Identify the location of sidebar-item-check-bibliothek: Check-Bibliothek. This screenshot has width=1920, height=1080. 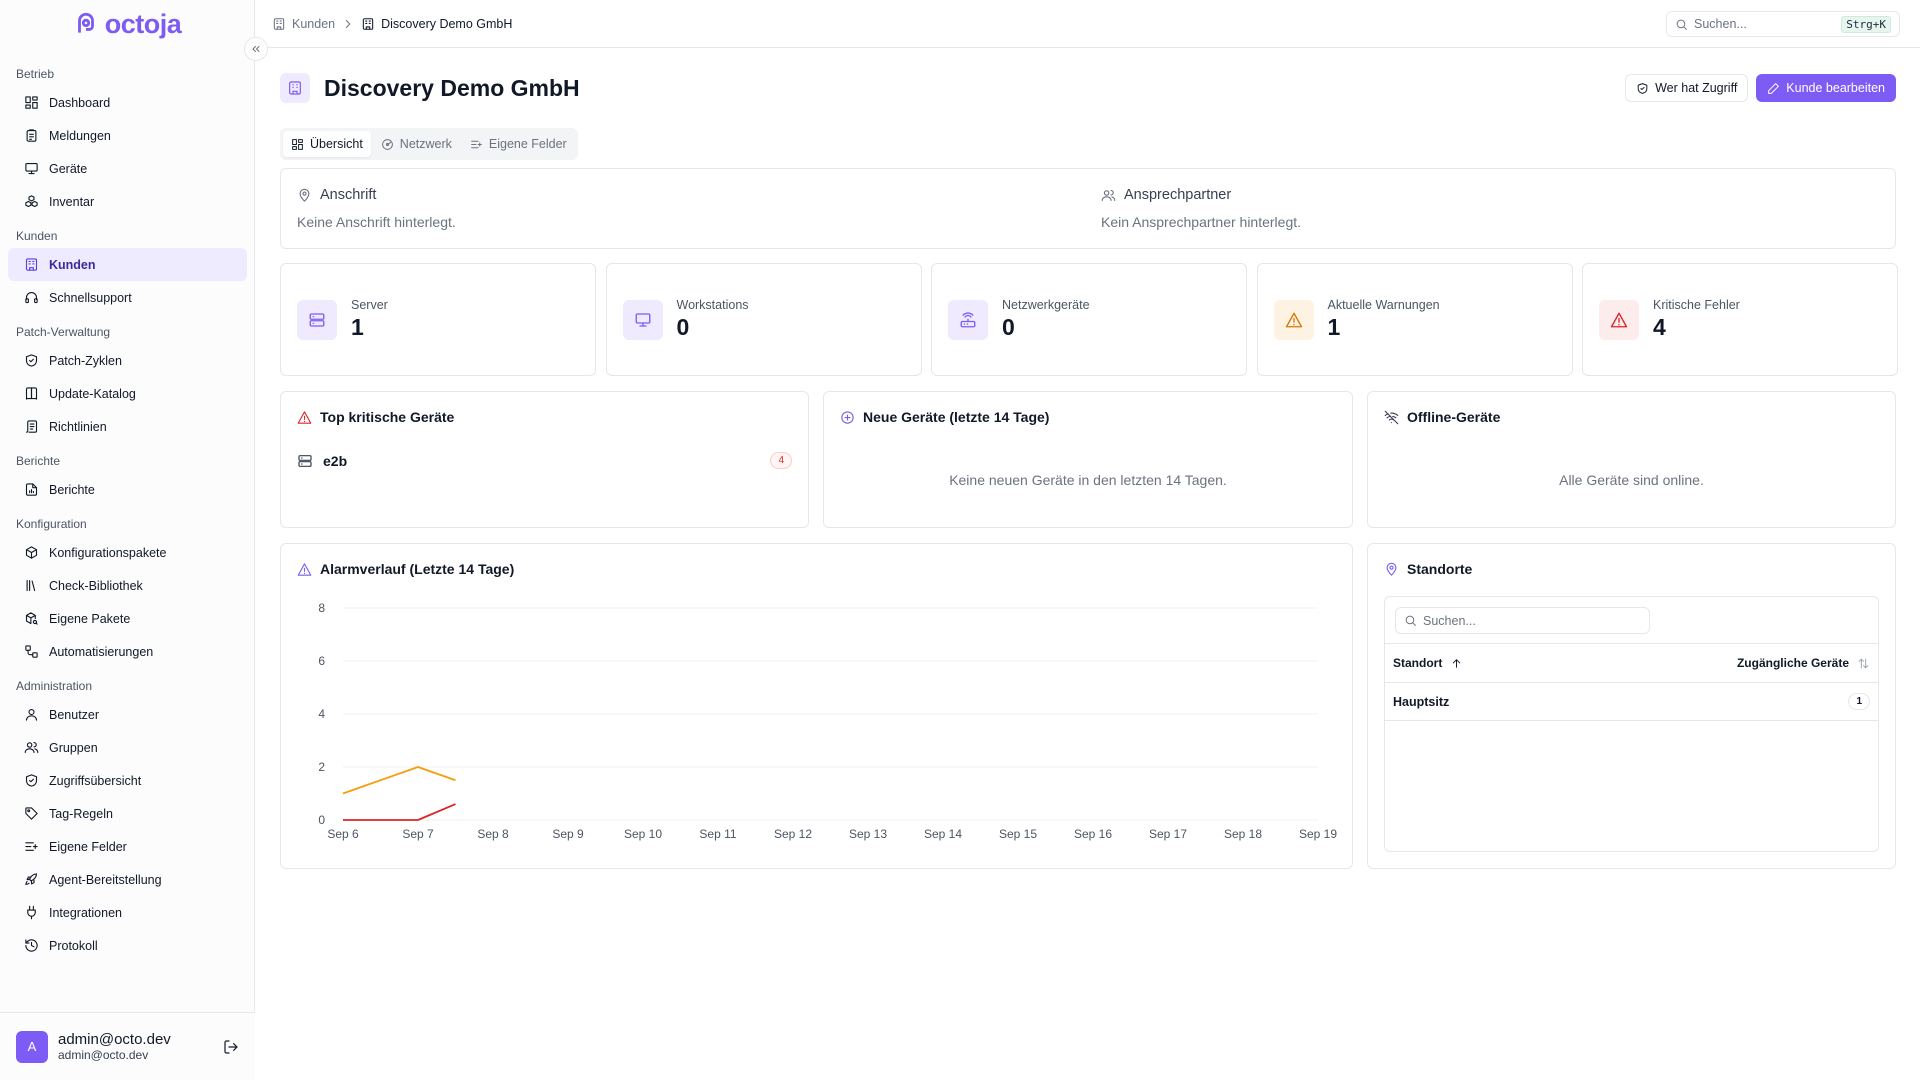
(127, 585).